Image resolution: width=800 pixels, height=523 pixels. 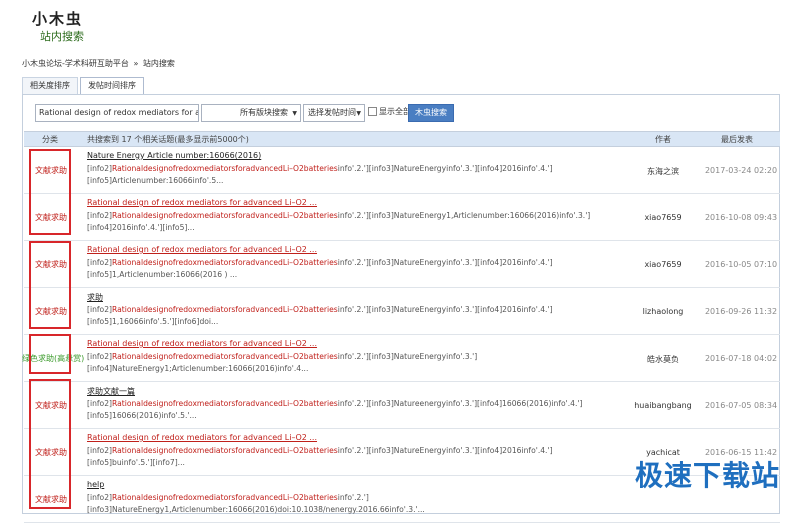 What do you see at coordinates (741, 311) in the screenshot?
I see `post-date: 2016-09-26 11:32` at bounding box center [741, 311].